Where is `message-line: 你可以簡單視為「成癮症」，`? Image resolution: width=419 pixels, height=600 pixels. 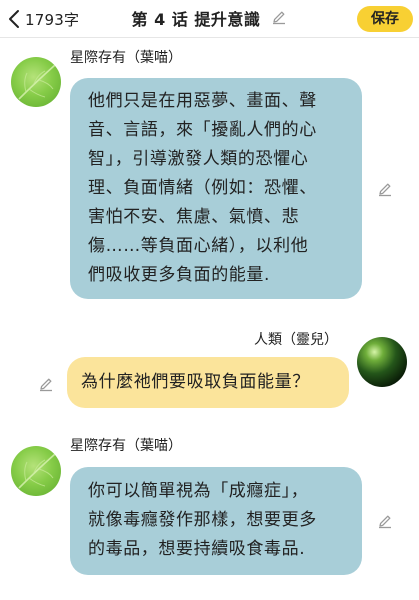
message-line: 你可以簡單視為「成癮症」， is located at coordinates (198, 491).